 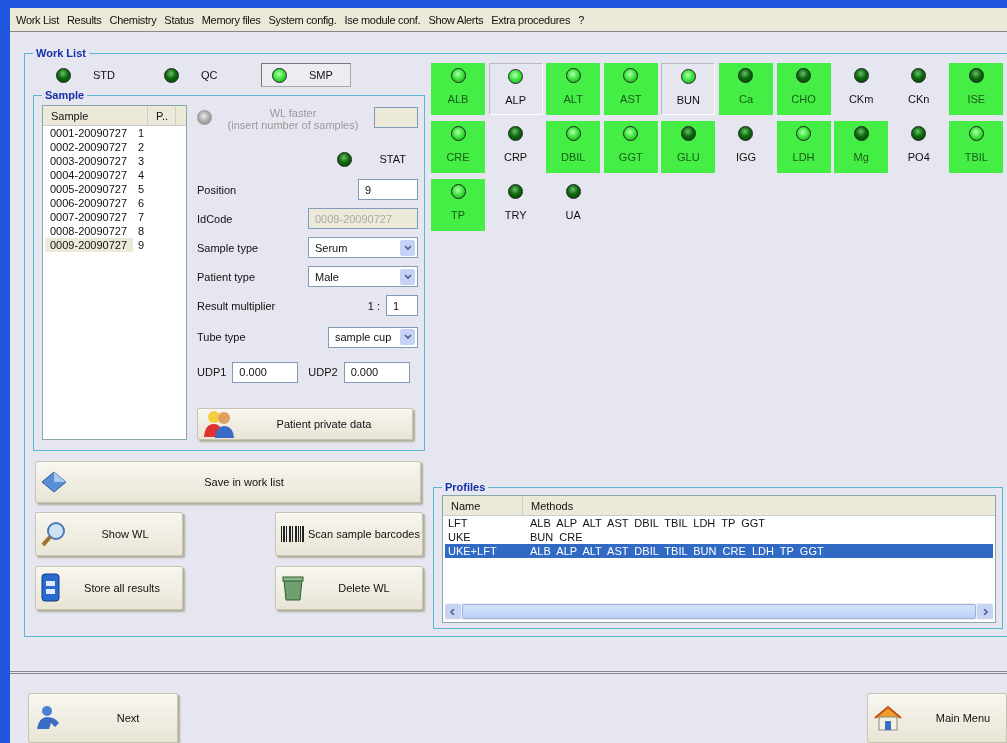 What do you see at coordinates (465, 487) in the screenshot?
I see `panel-title: Profiles` at bounding box center [465, 487].